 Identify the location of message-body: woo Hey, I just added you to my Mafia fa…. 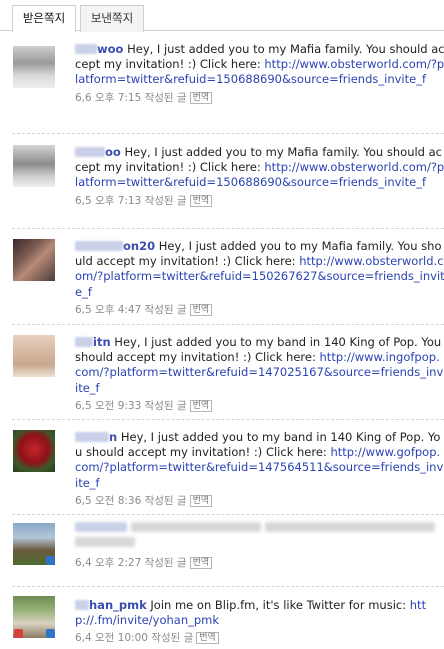
(259, 74).